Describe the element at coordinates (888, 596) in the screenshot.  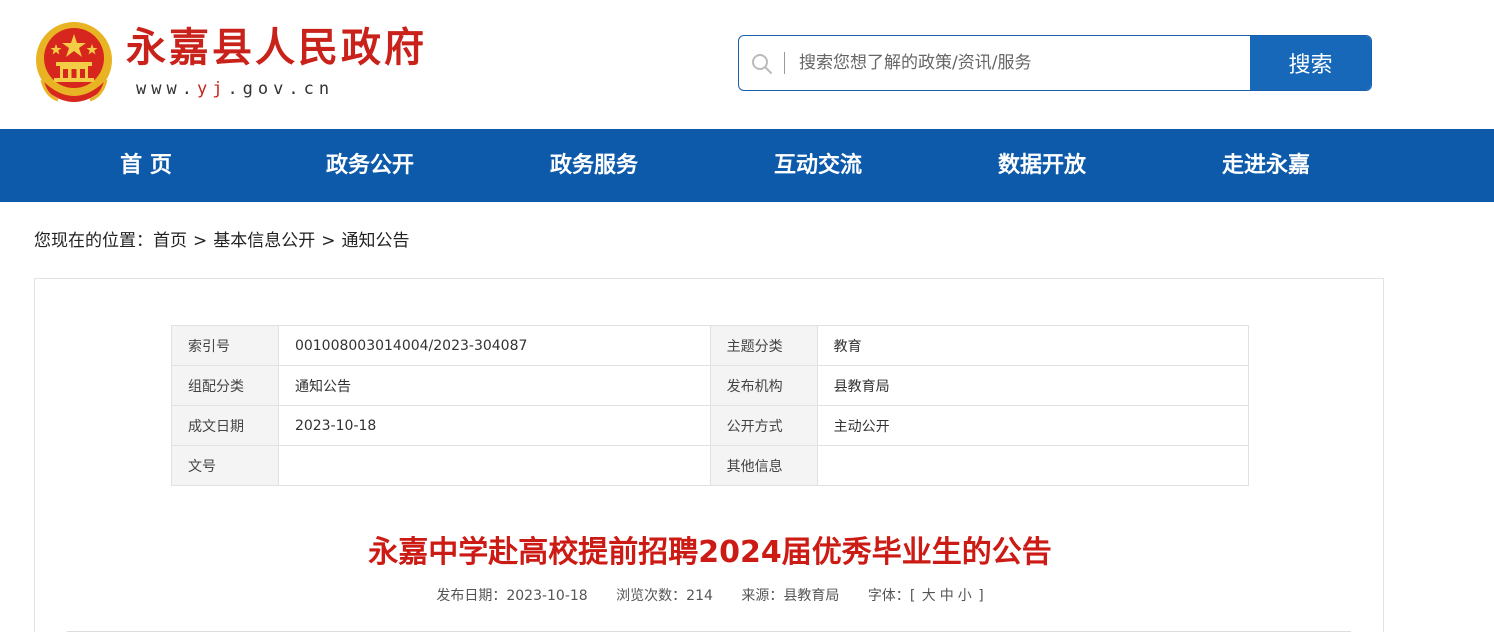
I see `meta-font-label: 字体：` at that location.